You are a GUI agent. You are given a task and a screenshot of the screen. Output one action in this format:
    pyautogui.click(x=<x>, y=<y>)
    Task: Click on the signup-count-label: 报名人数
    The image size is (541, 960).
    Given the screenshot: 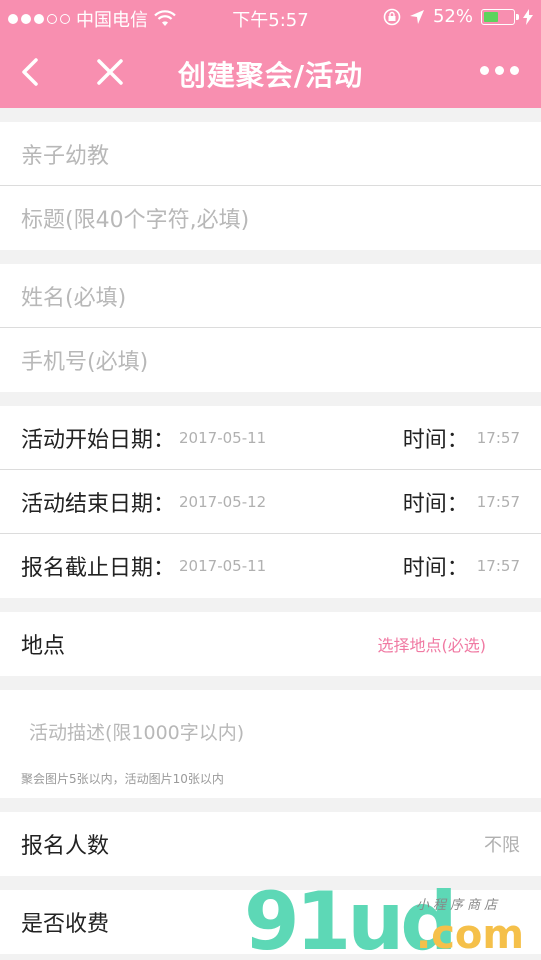 What is the action you would take?
    pyautogui.click(x=65, y=846)
    